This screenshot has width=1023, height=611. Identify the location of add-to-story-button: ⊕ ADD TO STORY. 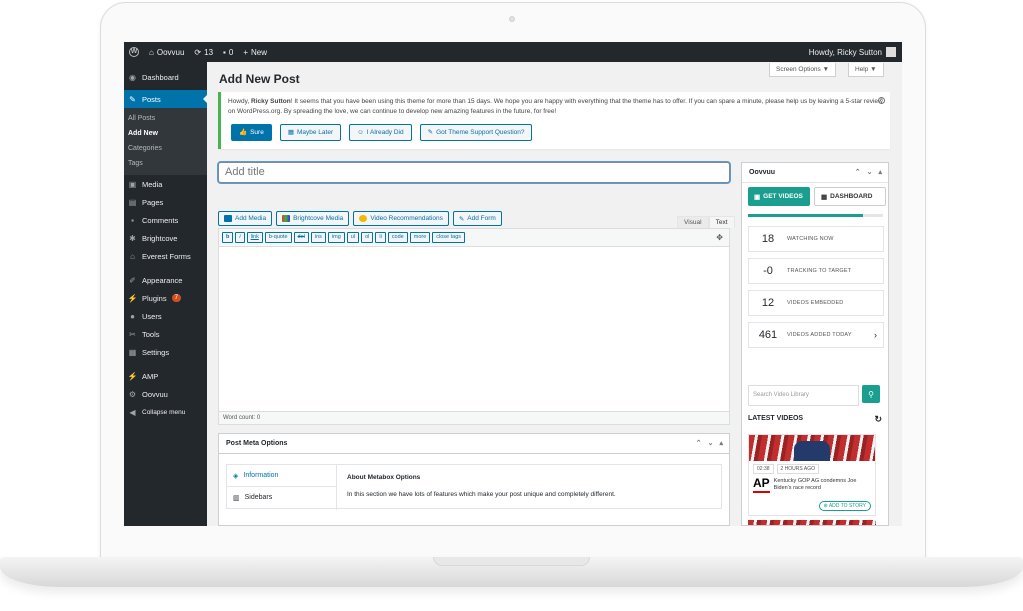
(844, 506).